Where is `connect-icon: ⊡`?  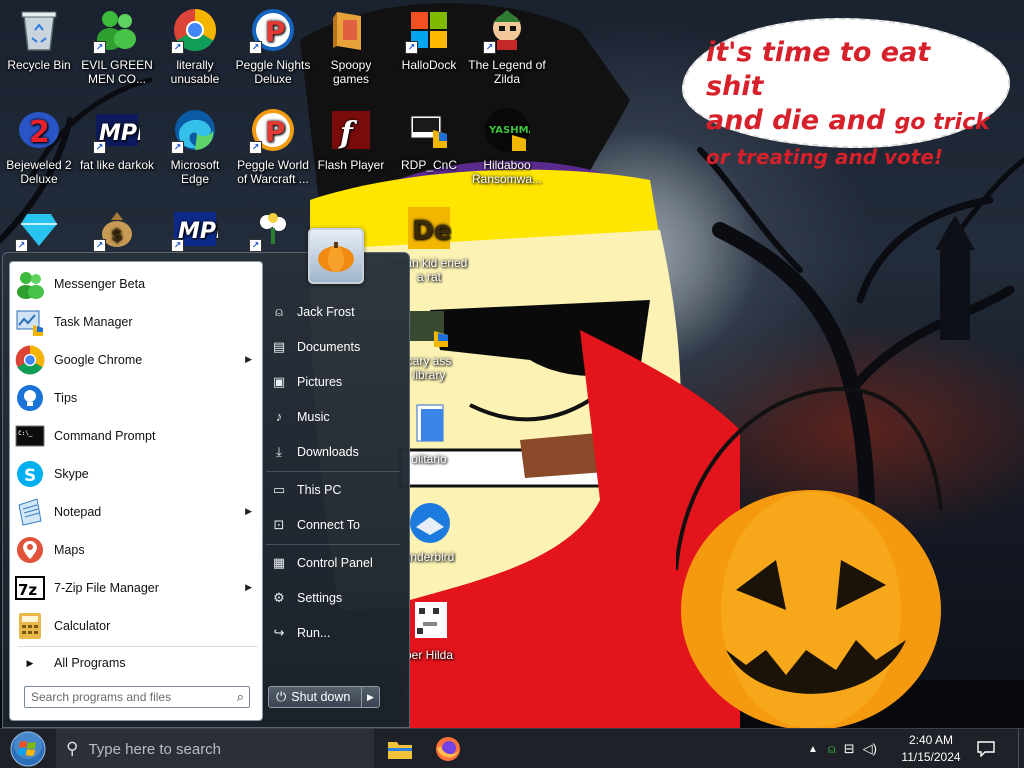
connect-icon: ⊡ is located at coordinates (279, 524).